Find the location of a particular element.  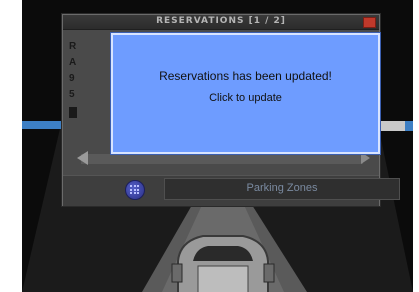

click-to-update-link: Click to update is located at coordinates (245, 98).